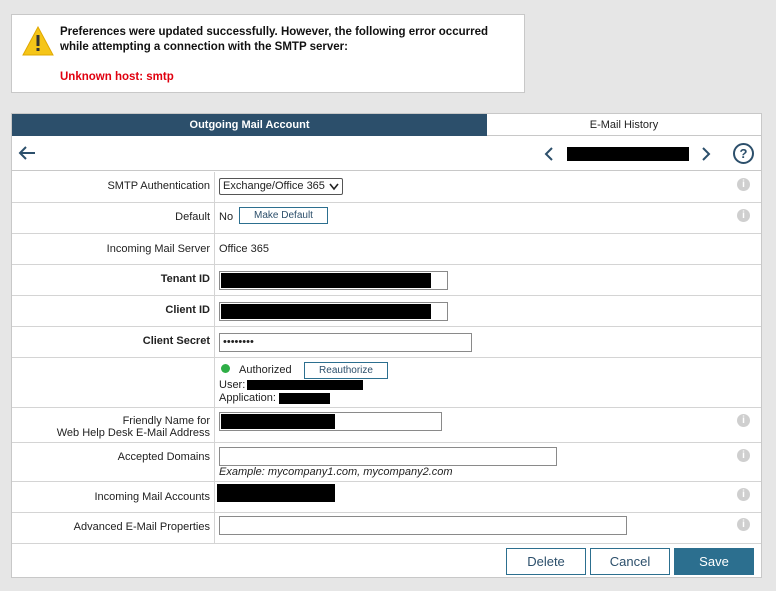 This screenshot has width=776, height=591. Describe the element at coordinates (274, 186) in the screenshot. I see `smtp-authentication-value: Exchange/Office 365` at that location.